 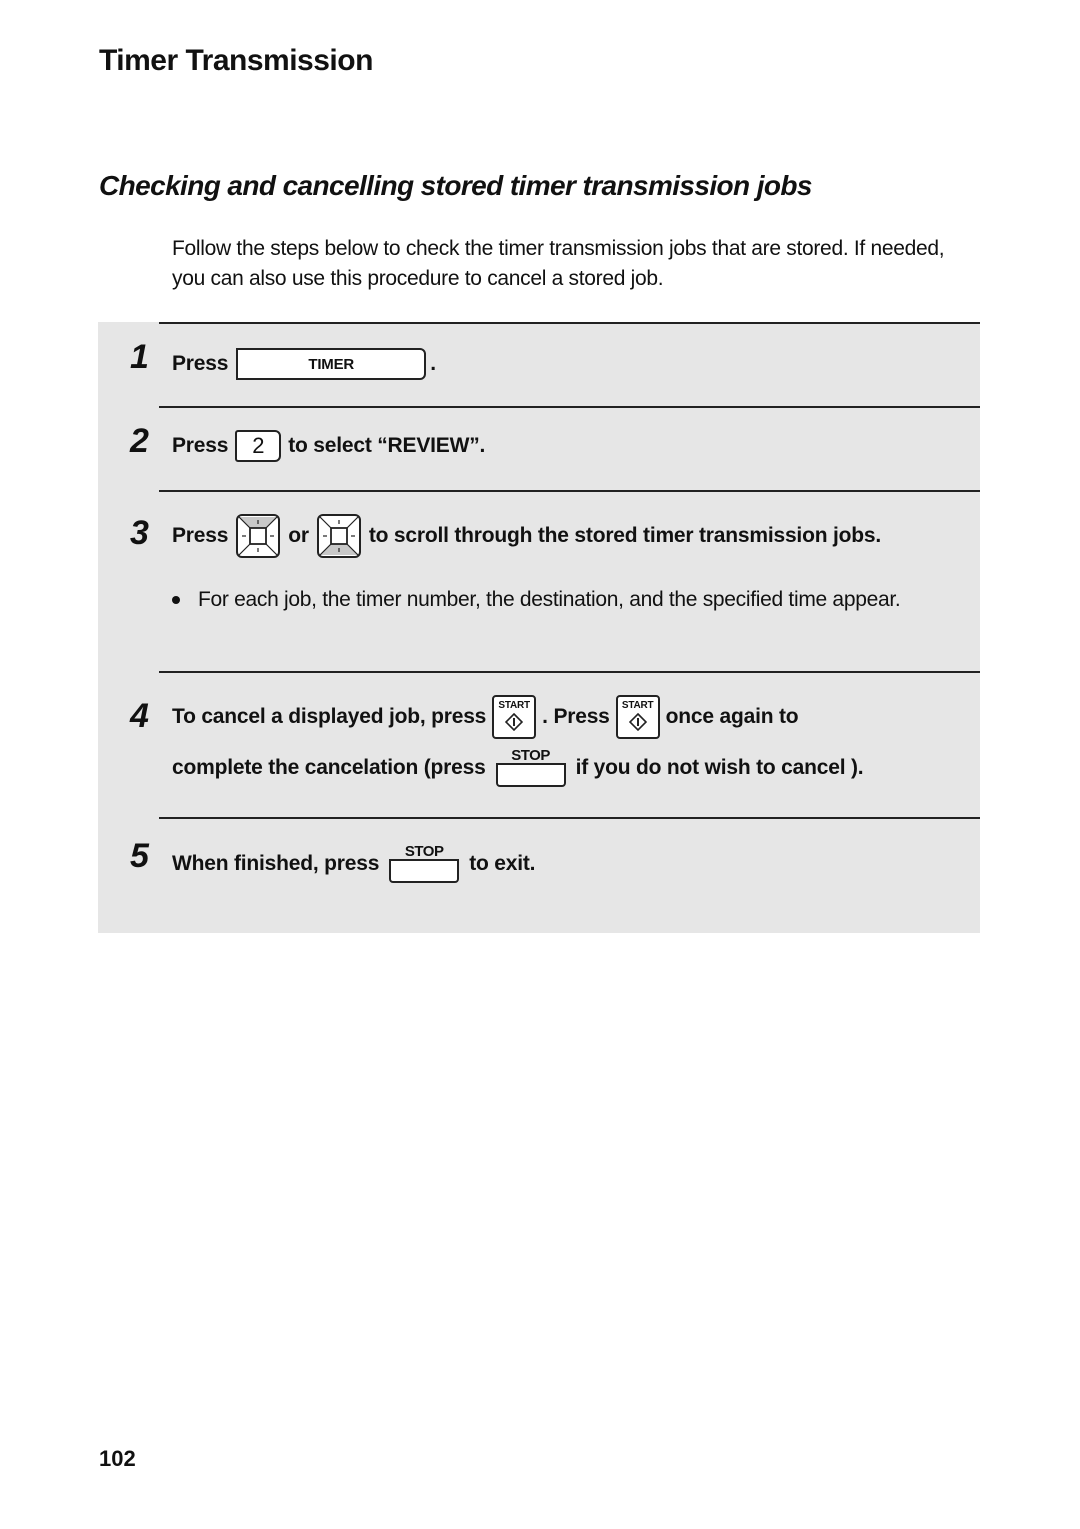 What do you see at coordinates (139, 357) in the screenshot?
I see `step-number: 1` at bounding box center [139, 357].